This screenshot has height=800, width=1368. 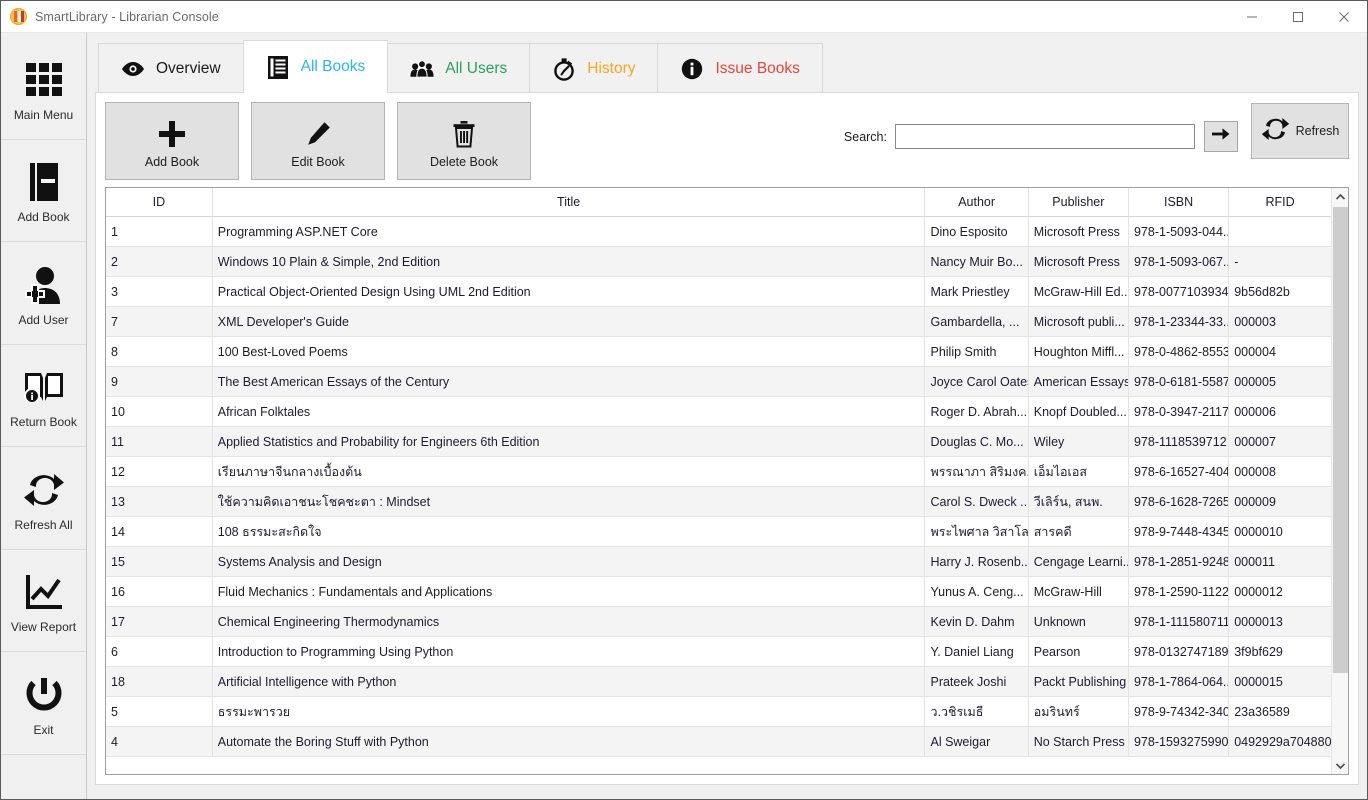 I want to click on edit-book-button: Edit Book, so click(x=318, y=141).